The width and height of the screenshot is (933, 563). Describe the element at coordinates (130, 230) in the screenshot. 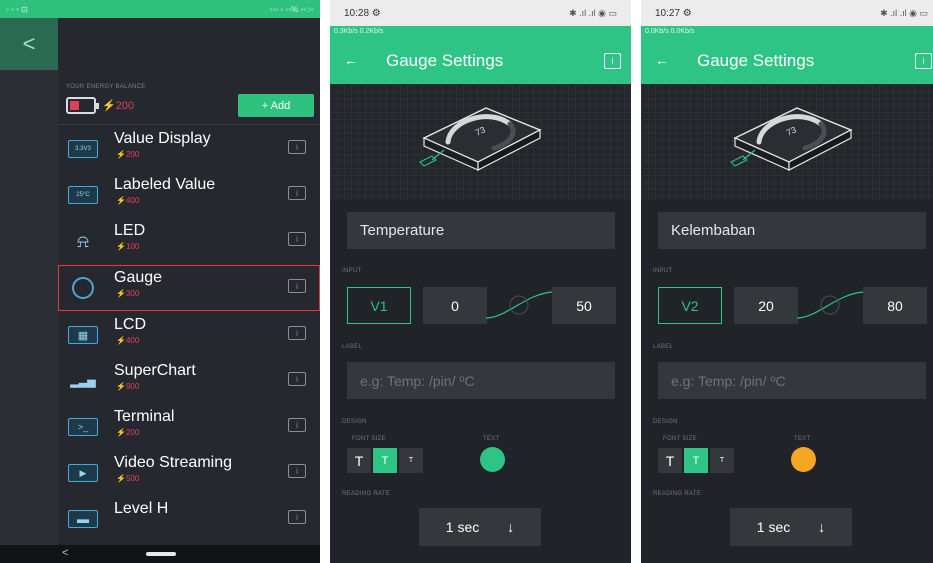

I see `widget-name: LED` at that location.